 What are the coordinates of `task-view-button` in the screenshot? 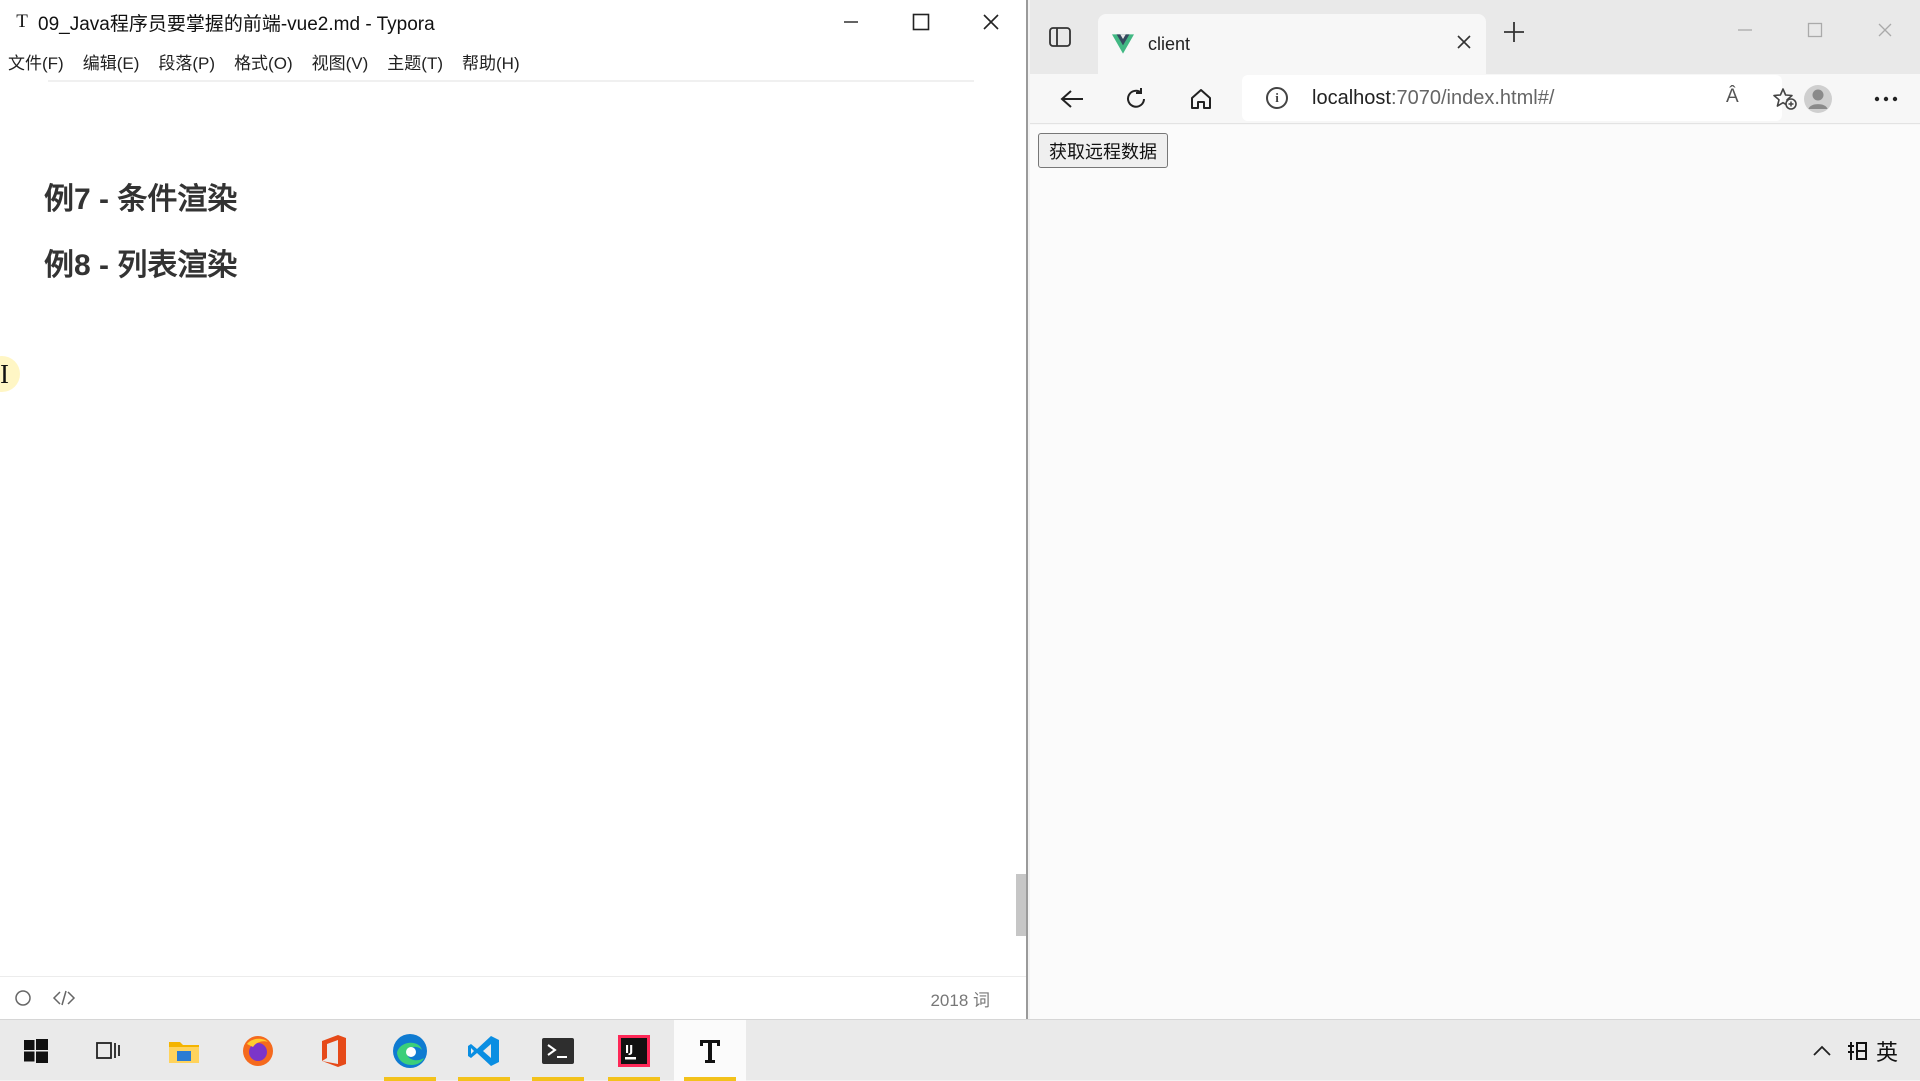 It's located at (108, 1050).